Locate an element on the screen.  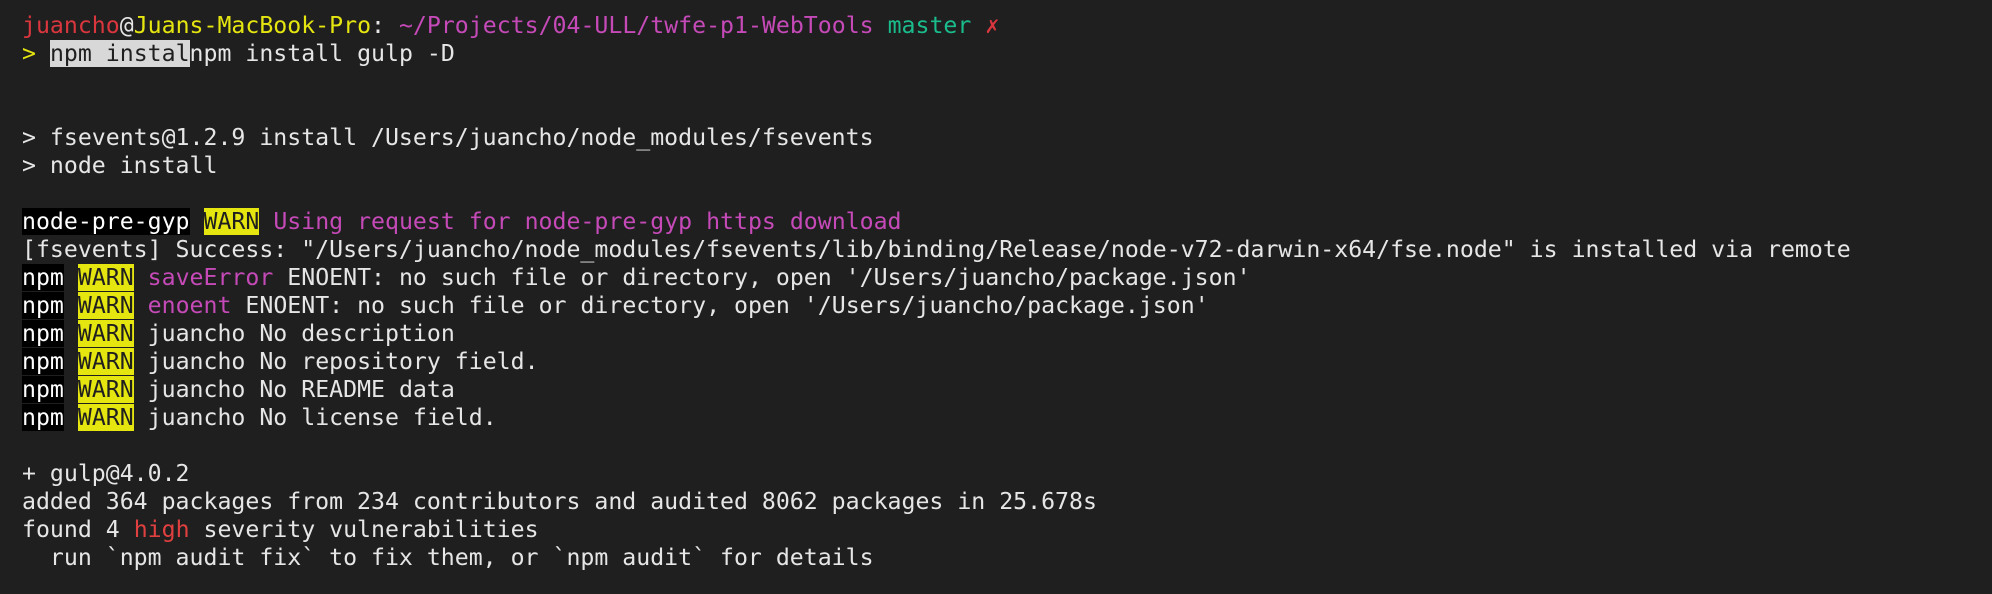
command-selected-text: npm instal is located at coordinates (119, 53).